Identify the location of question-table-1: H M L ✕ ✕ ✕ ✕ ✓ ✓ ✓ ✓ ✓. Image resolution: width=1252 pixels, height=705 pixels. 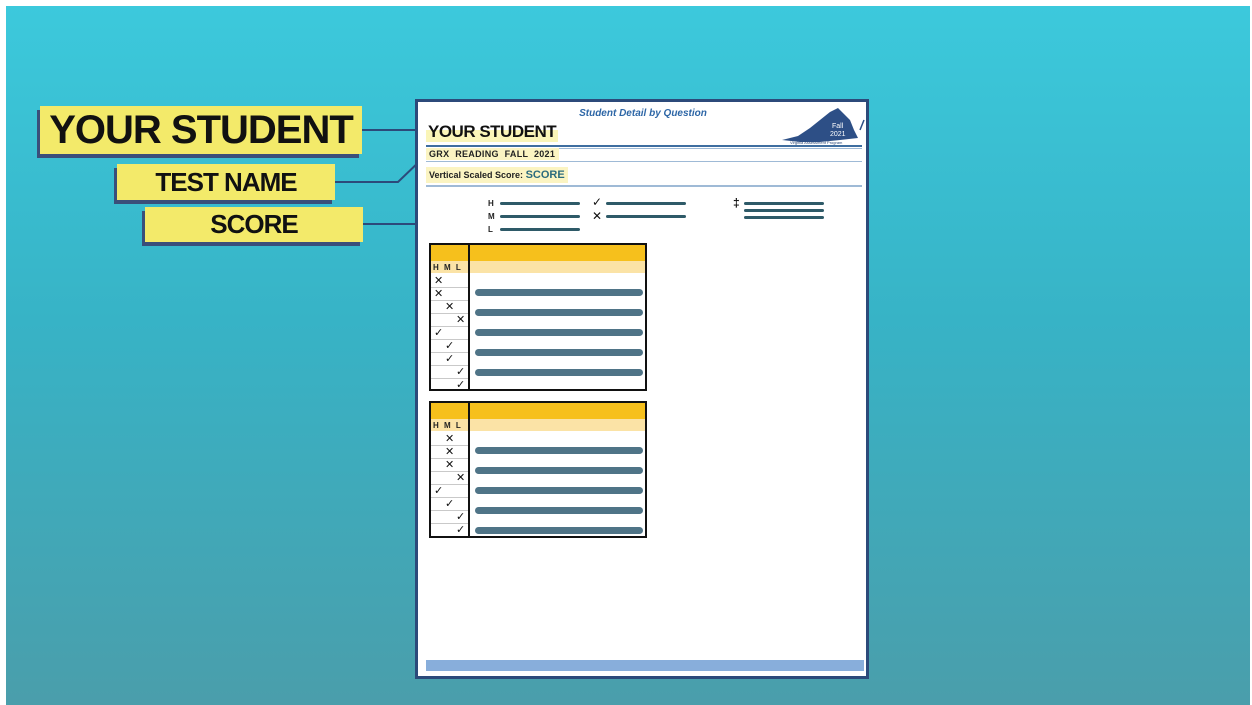
(538, 317).